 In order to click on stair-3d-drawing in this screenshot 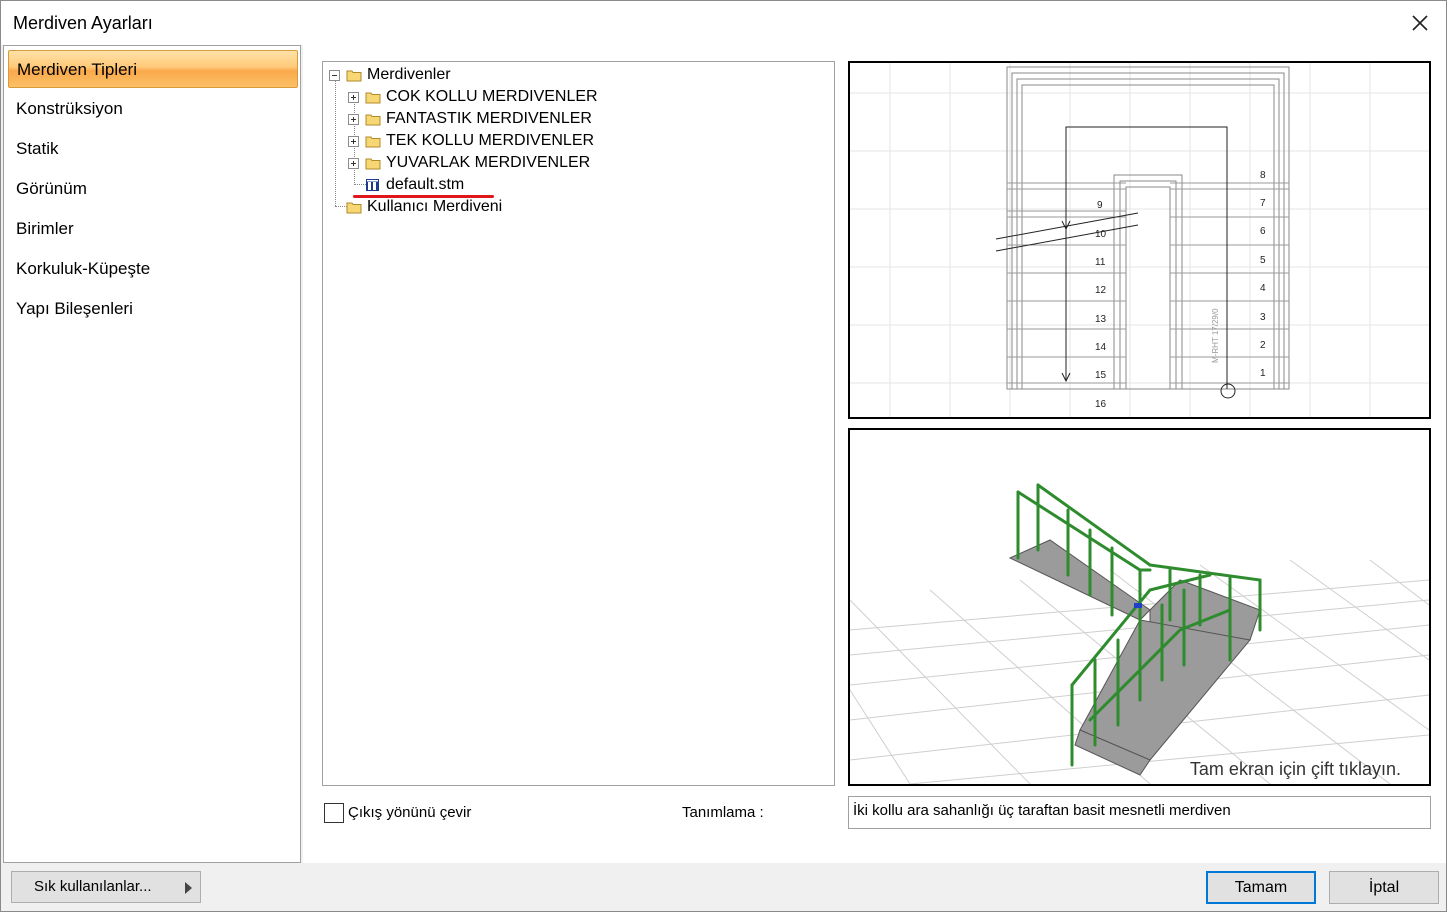, I will do `click(1139, 633)`.